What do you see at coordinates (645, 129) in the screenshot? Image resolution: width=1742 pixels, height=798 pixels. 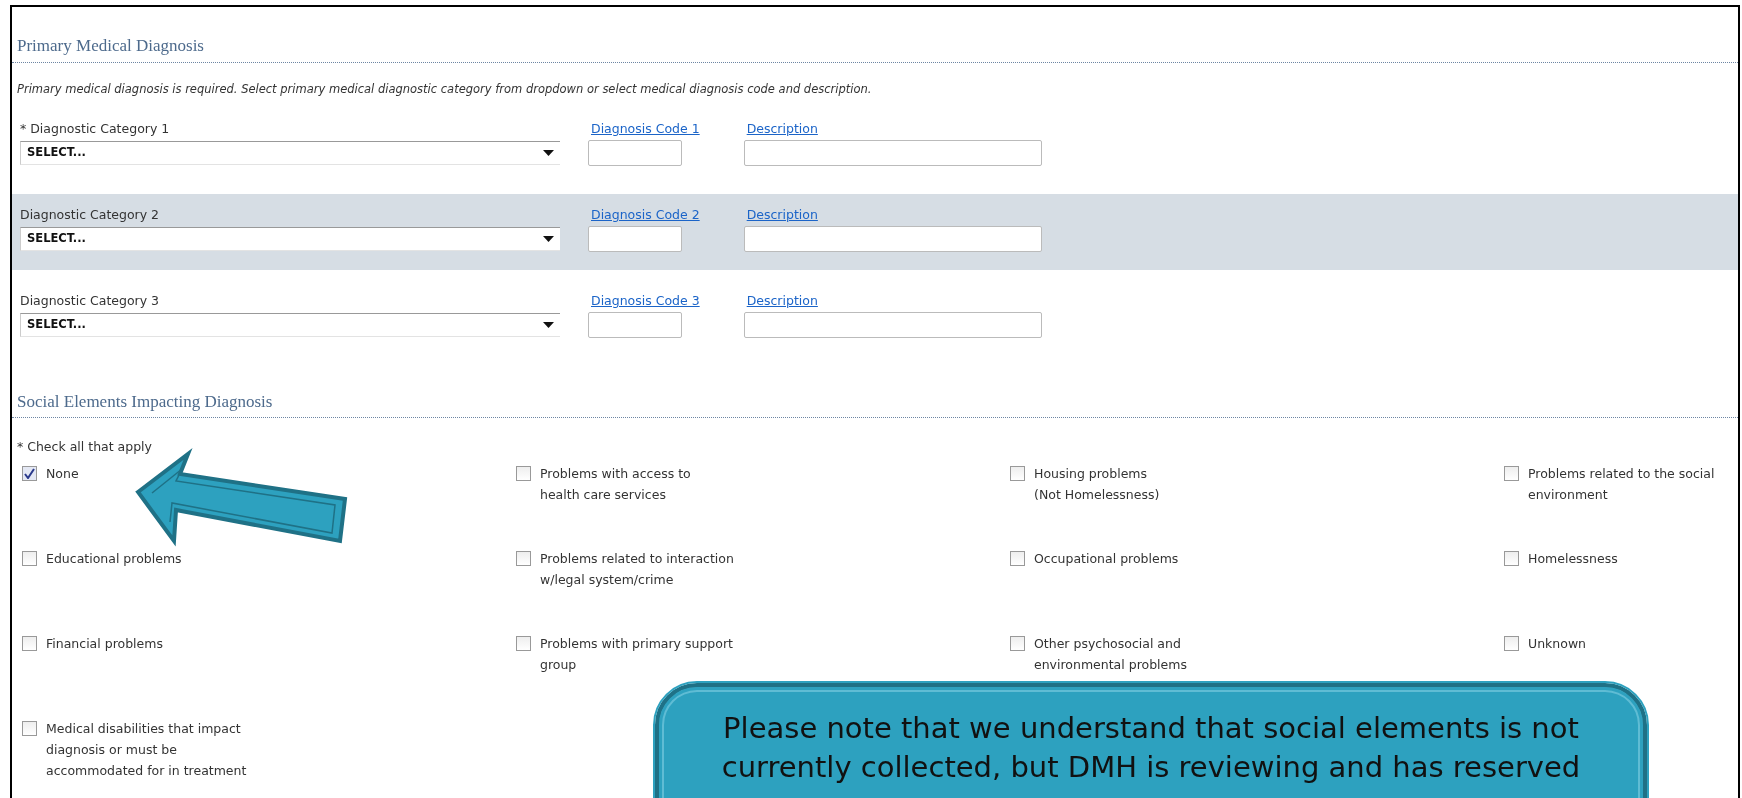 I see `code-link: Diagnosis Code 1` at bounding box center [645, 129].